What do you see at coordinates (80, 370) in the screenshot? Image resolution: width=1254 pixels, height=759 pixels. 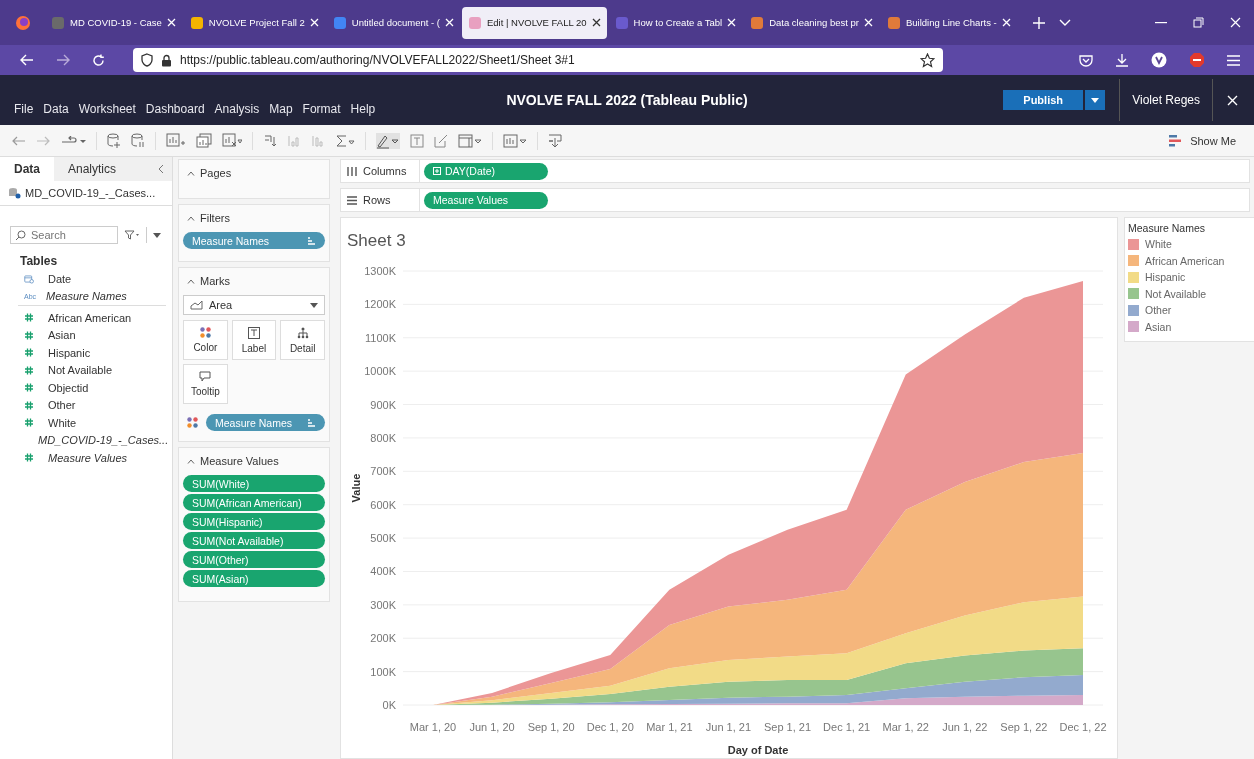 I see `field-name: Not Available` at bounding box center [80, 370].